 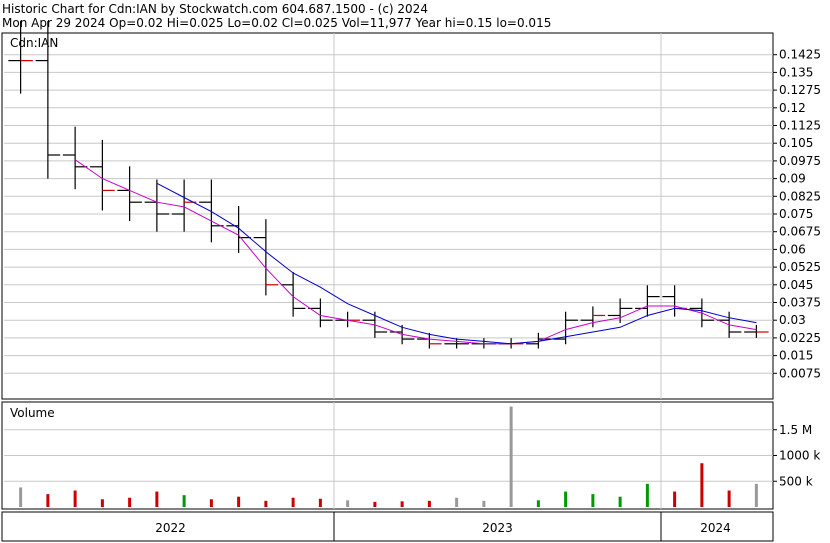 I want to click on price-tick-label: 0.12, so click(x=792, y=108).